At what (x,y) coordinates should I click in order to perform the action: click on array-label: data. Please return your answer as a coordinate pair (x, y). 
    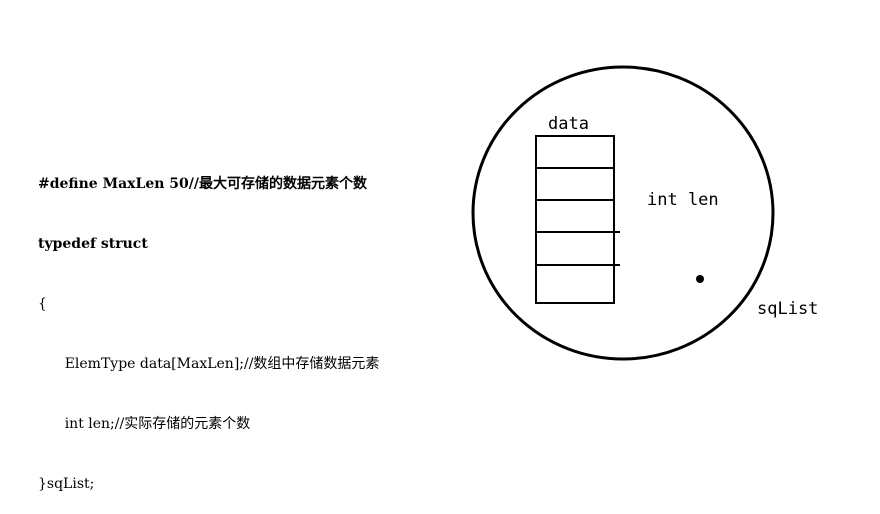
    Looking at the image, I should click on (568, 124).